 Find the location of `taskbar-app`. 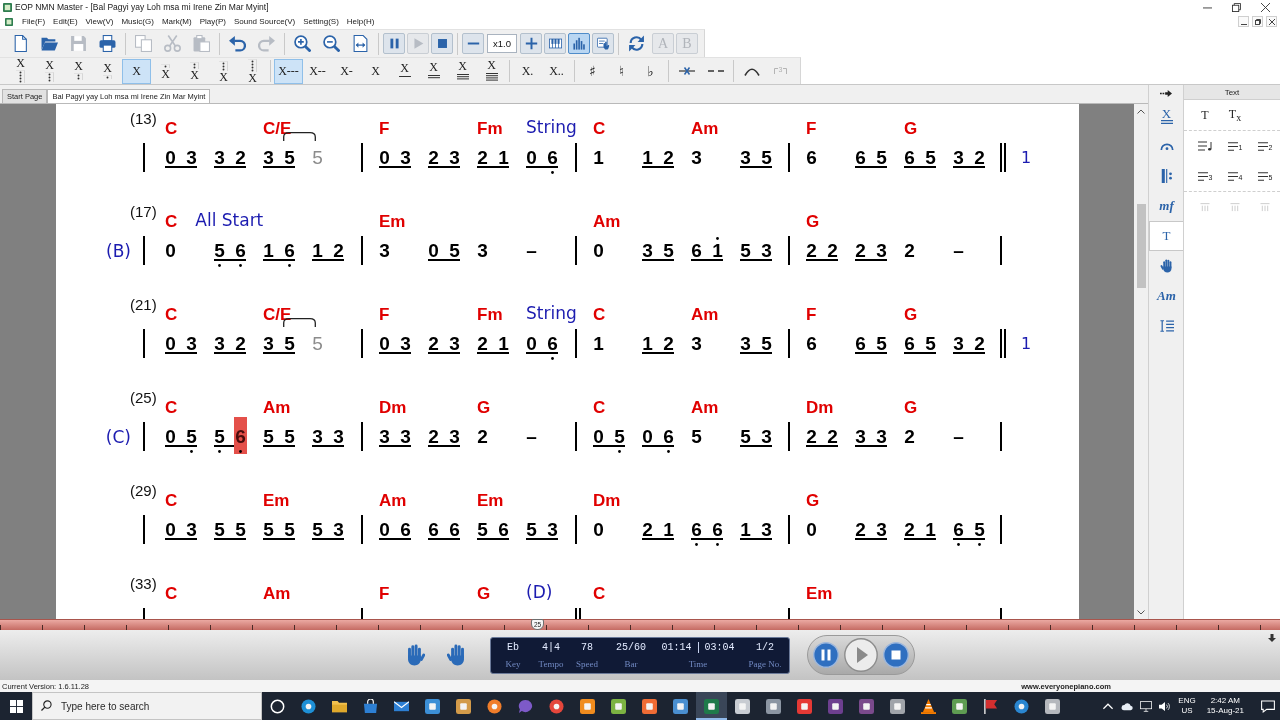

taskbar-app is located at coordinates (711, 706).